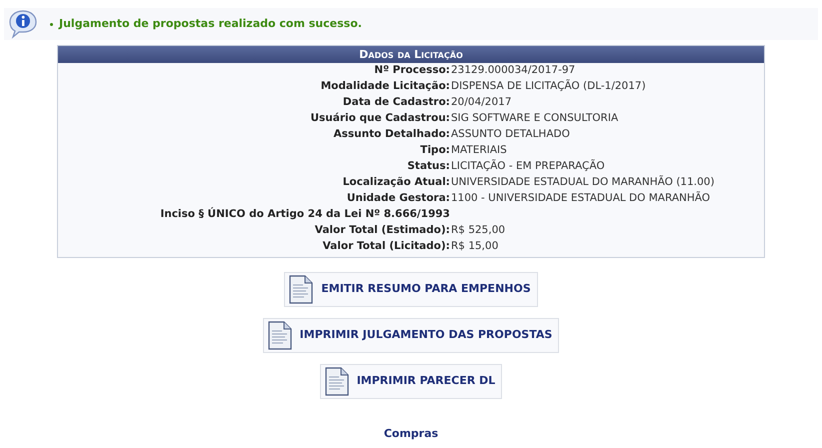  Describe the element at coordinates (392, 134) in the screenshot. I see `field-label: Assunto Detalhado:` at that location.